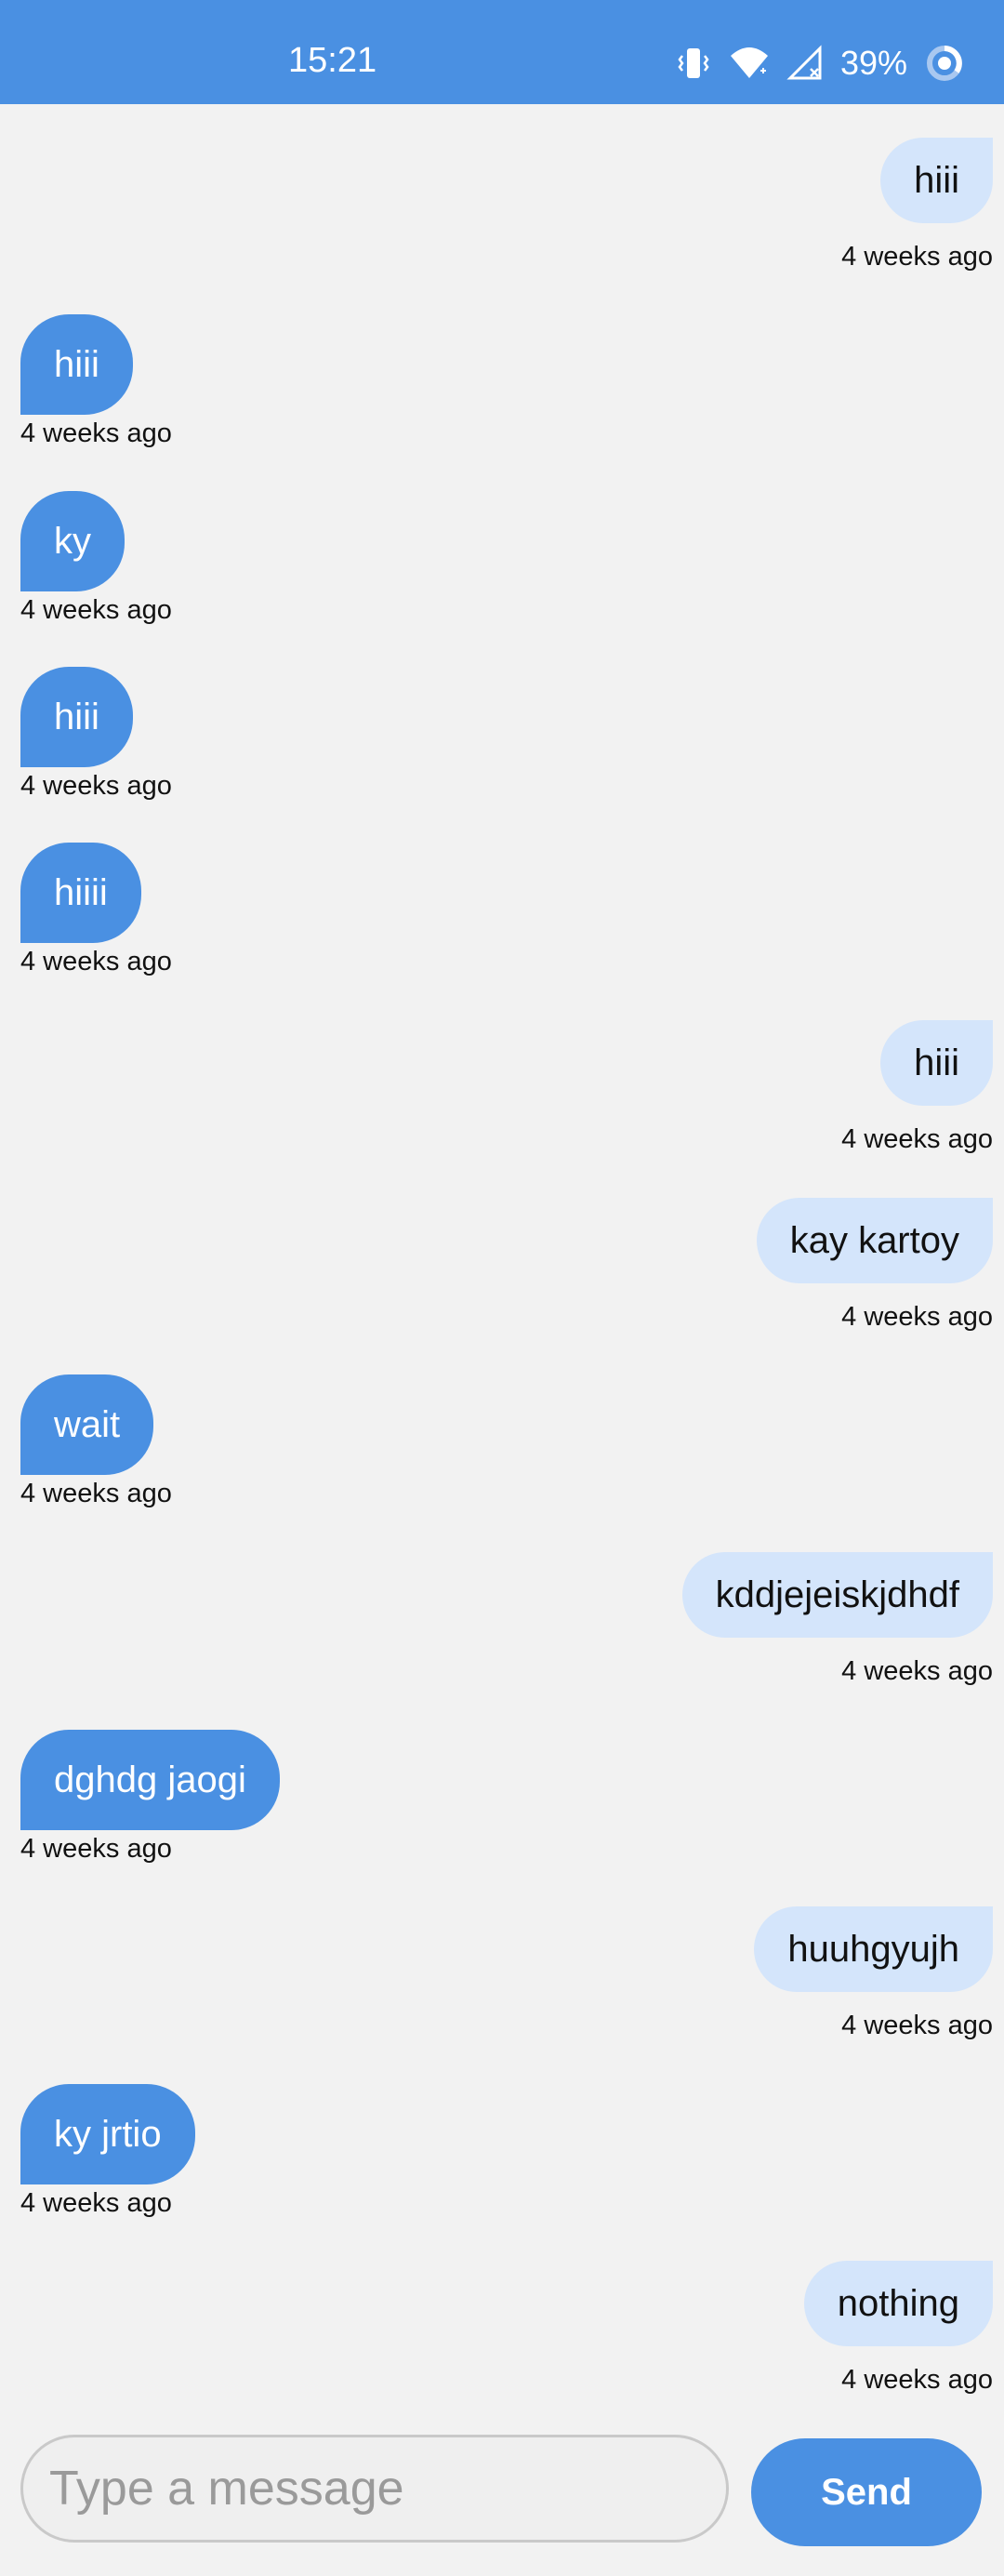 The height and width of the screenshot is (2576, 1004). I want to click on message-outgoing: nothing 4 weeks ago, so click(898, 2328).